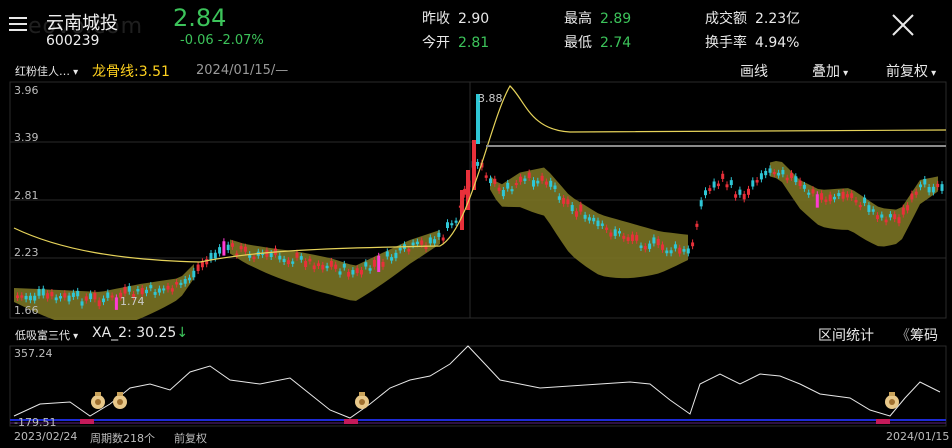  What do you see at coordinates (911, 71) in the screenshot?
I see `adjust-button: 前复权` at bounding box center [911, 71].